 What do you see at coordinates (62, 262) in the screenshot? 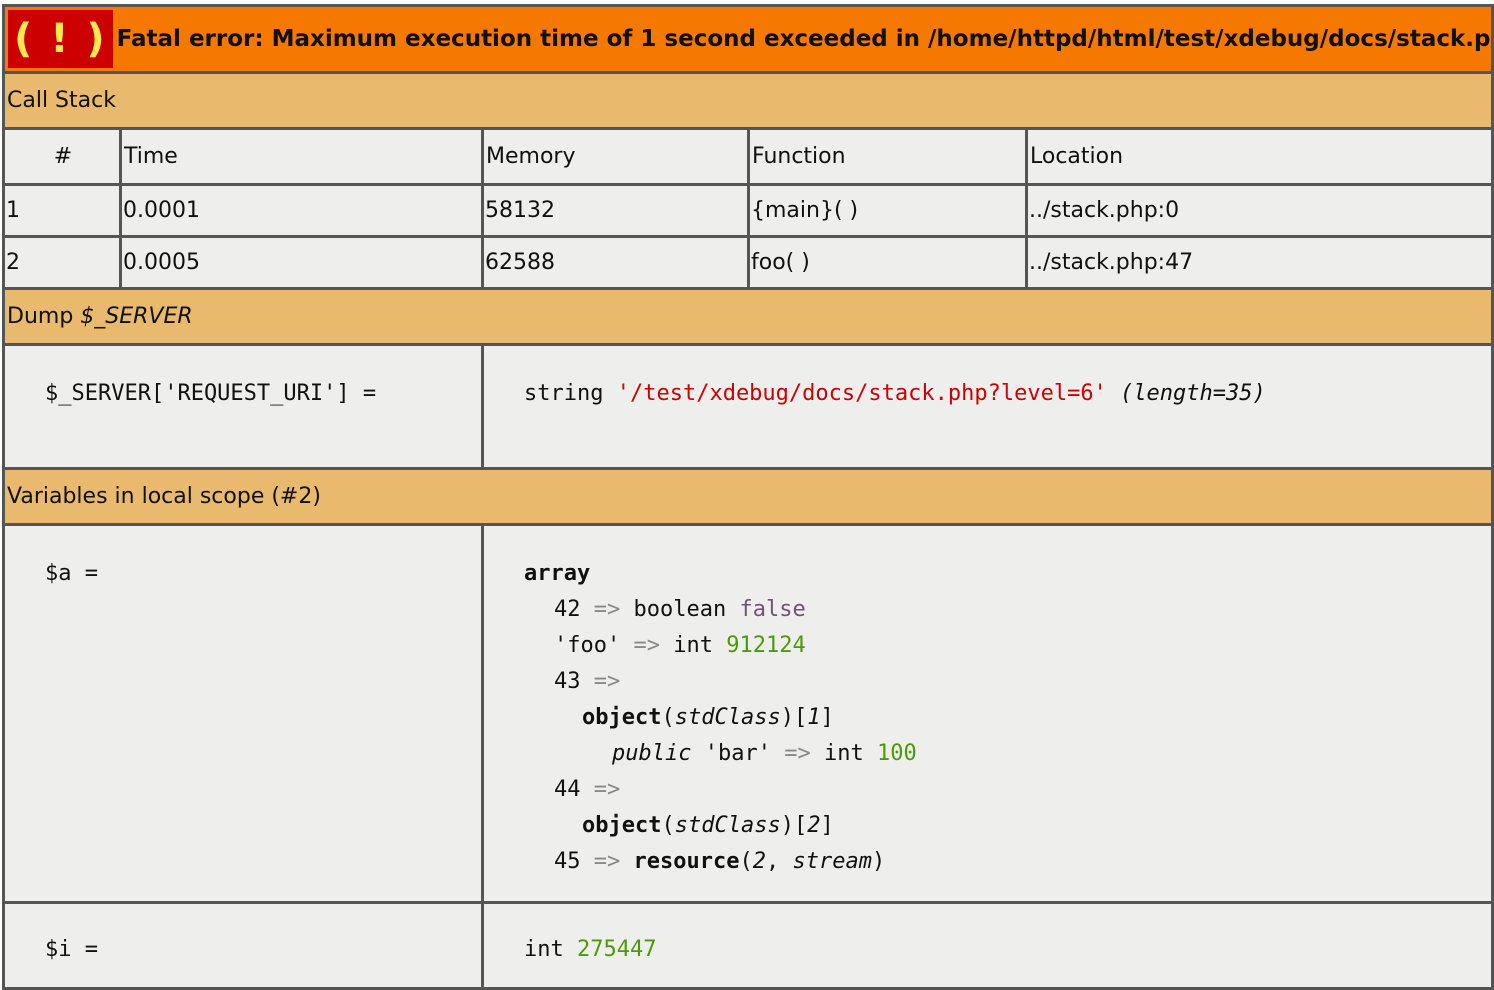
I see `stack-index: 2` at bounding box center [62, 262].